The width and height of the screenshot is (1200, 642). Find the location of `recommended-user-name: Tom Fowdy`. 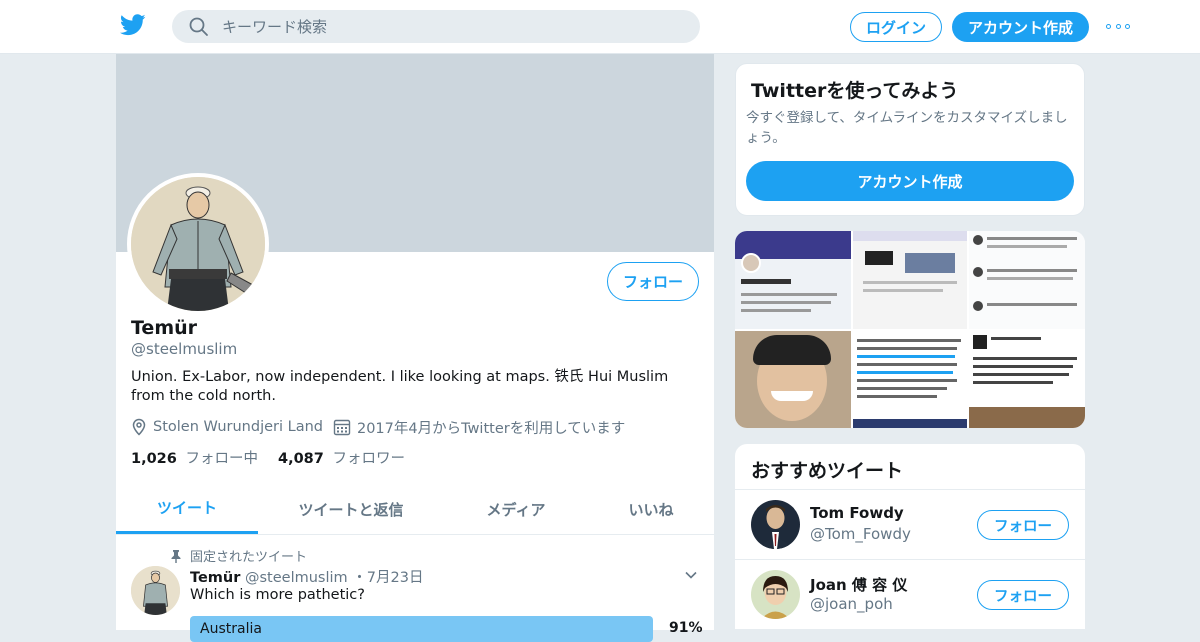

recommended-user-name: Tom Fowdy is located at coordinates (857, 513).